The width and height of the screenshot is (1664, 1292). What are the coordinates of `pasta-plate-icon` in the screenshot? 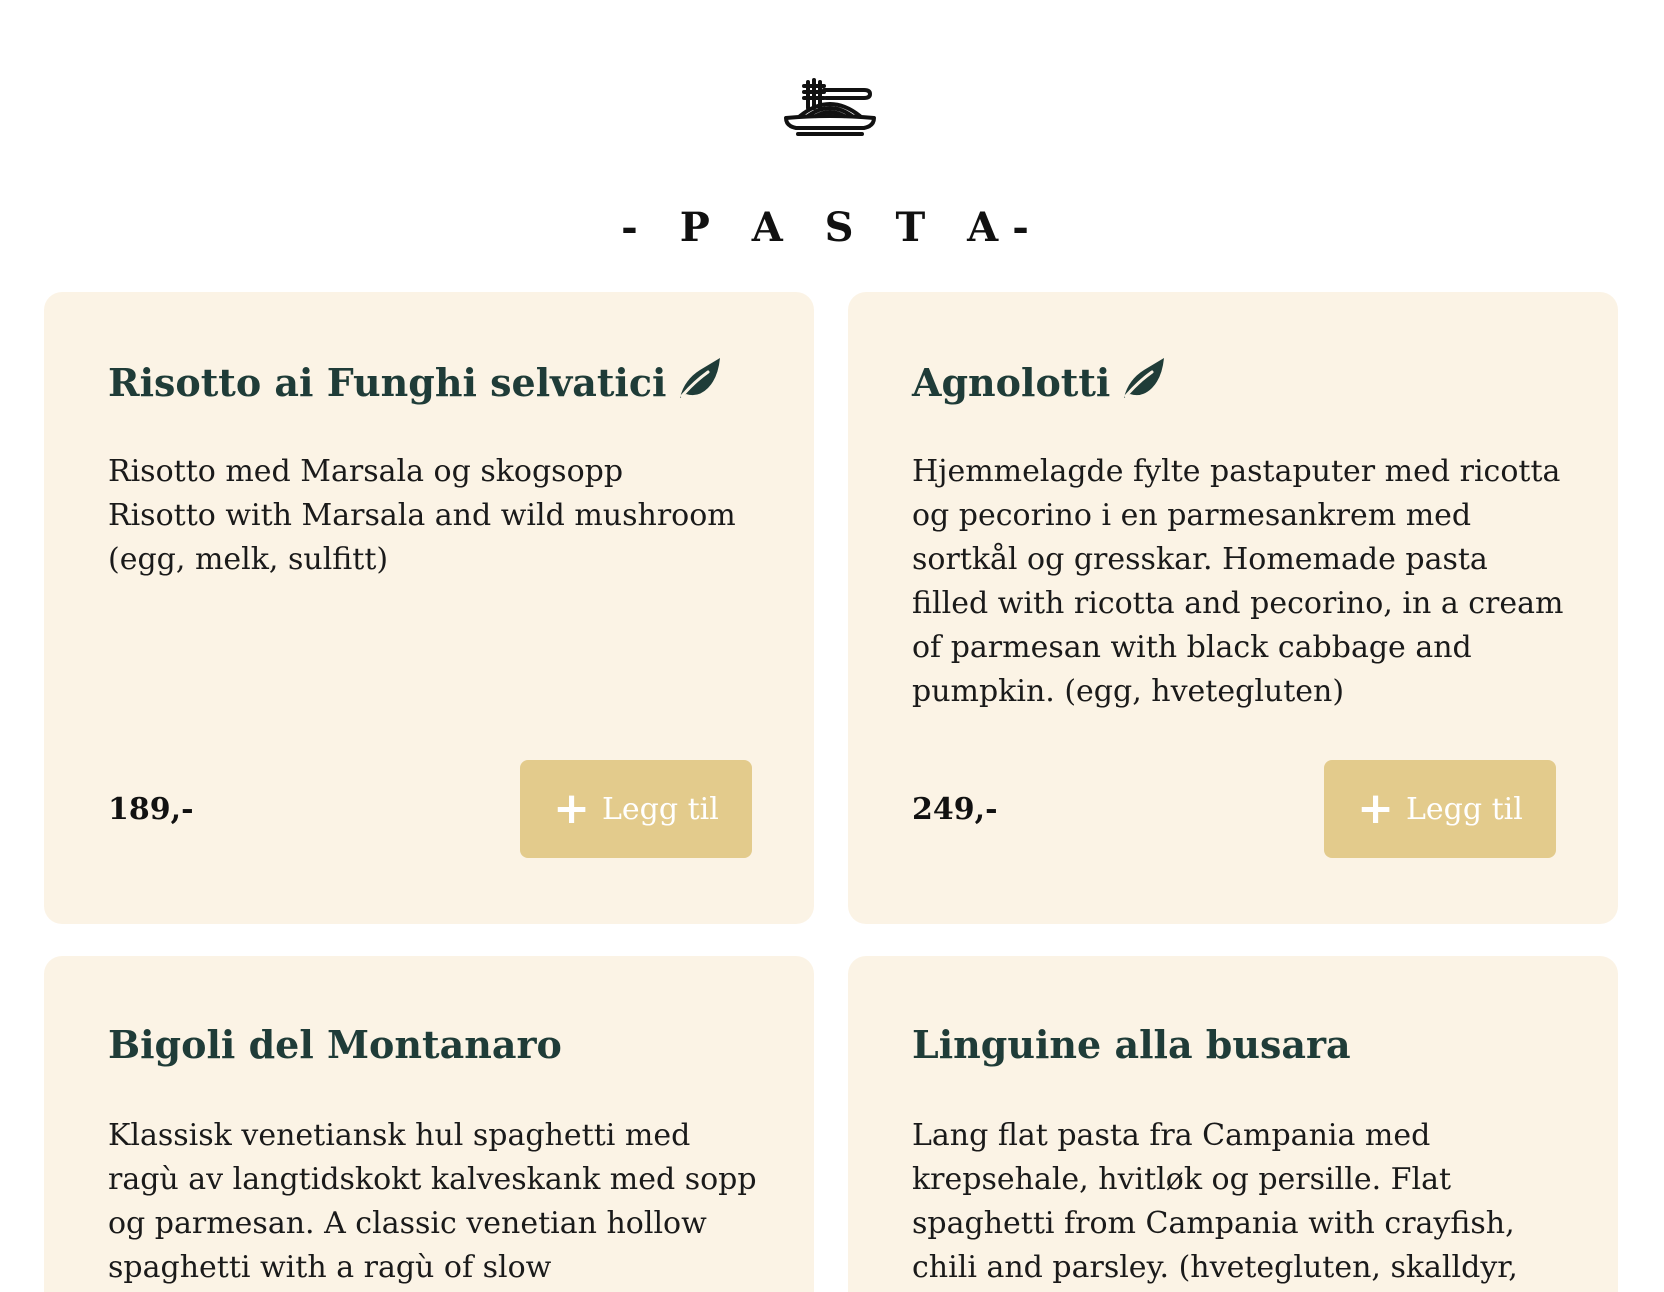 It's located at (830, 111).